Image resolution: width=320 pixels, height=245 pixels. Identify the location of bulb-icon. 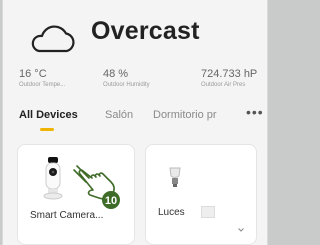
(175, 177).